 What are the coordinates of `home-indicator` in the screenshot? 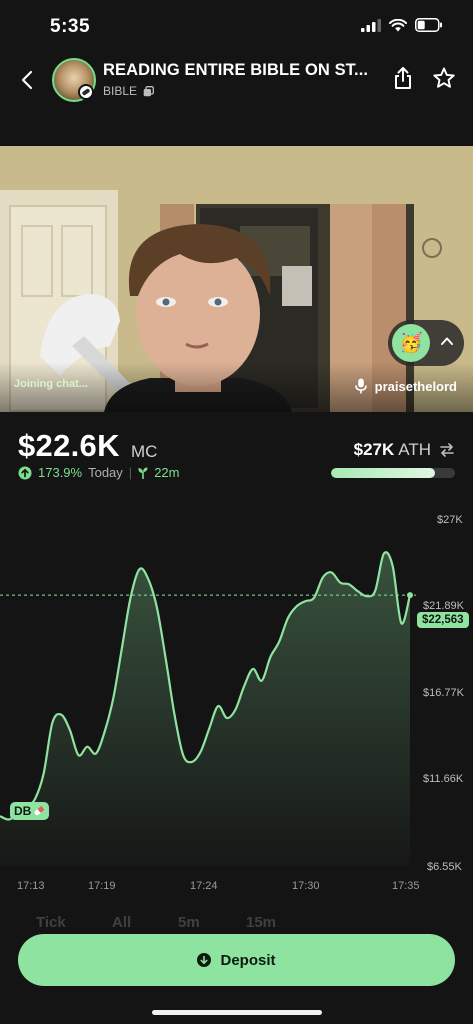 It's located at (237, 1012).